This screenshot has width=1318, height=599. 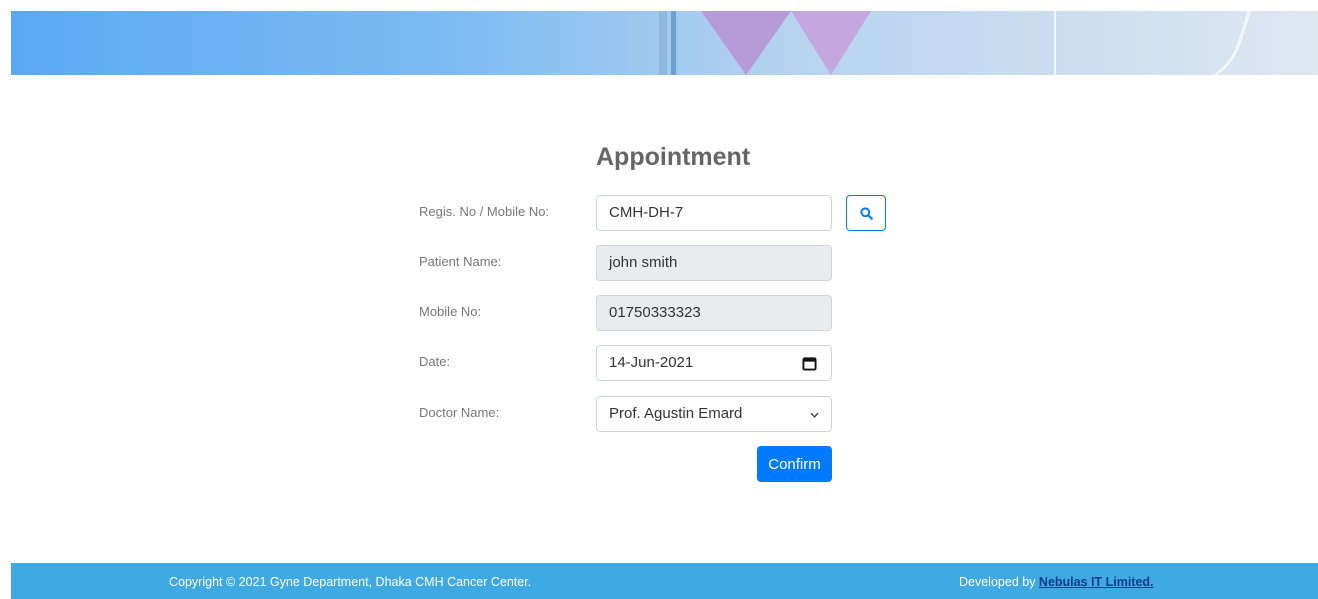 What do you see at coordinates (673, 157) in the screenshot?
I see `page-title: Appointment` at bounding box center [673, 157].